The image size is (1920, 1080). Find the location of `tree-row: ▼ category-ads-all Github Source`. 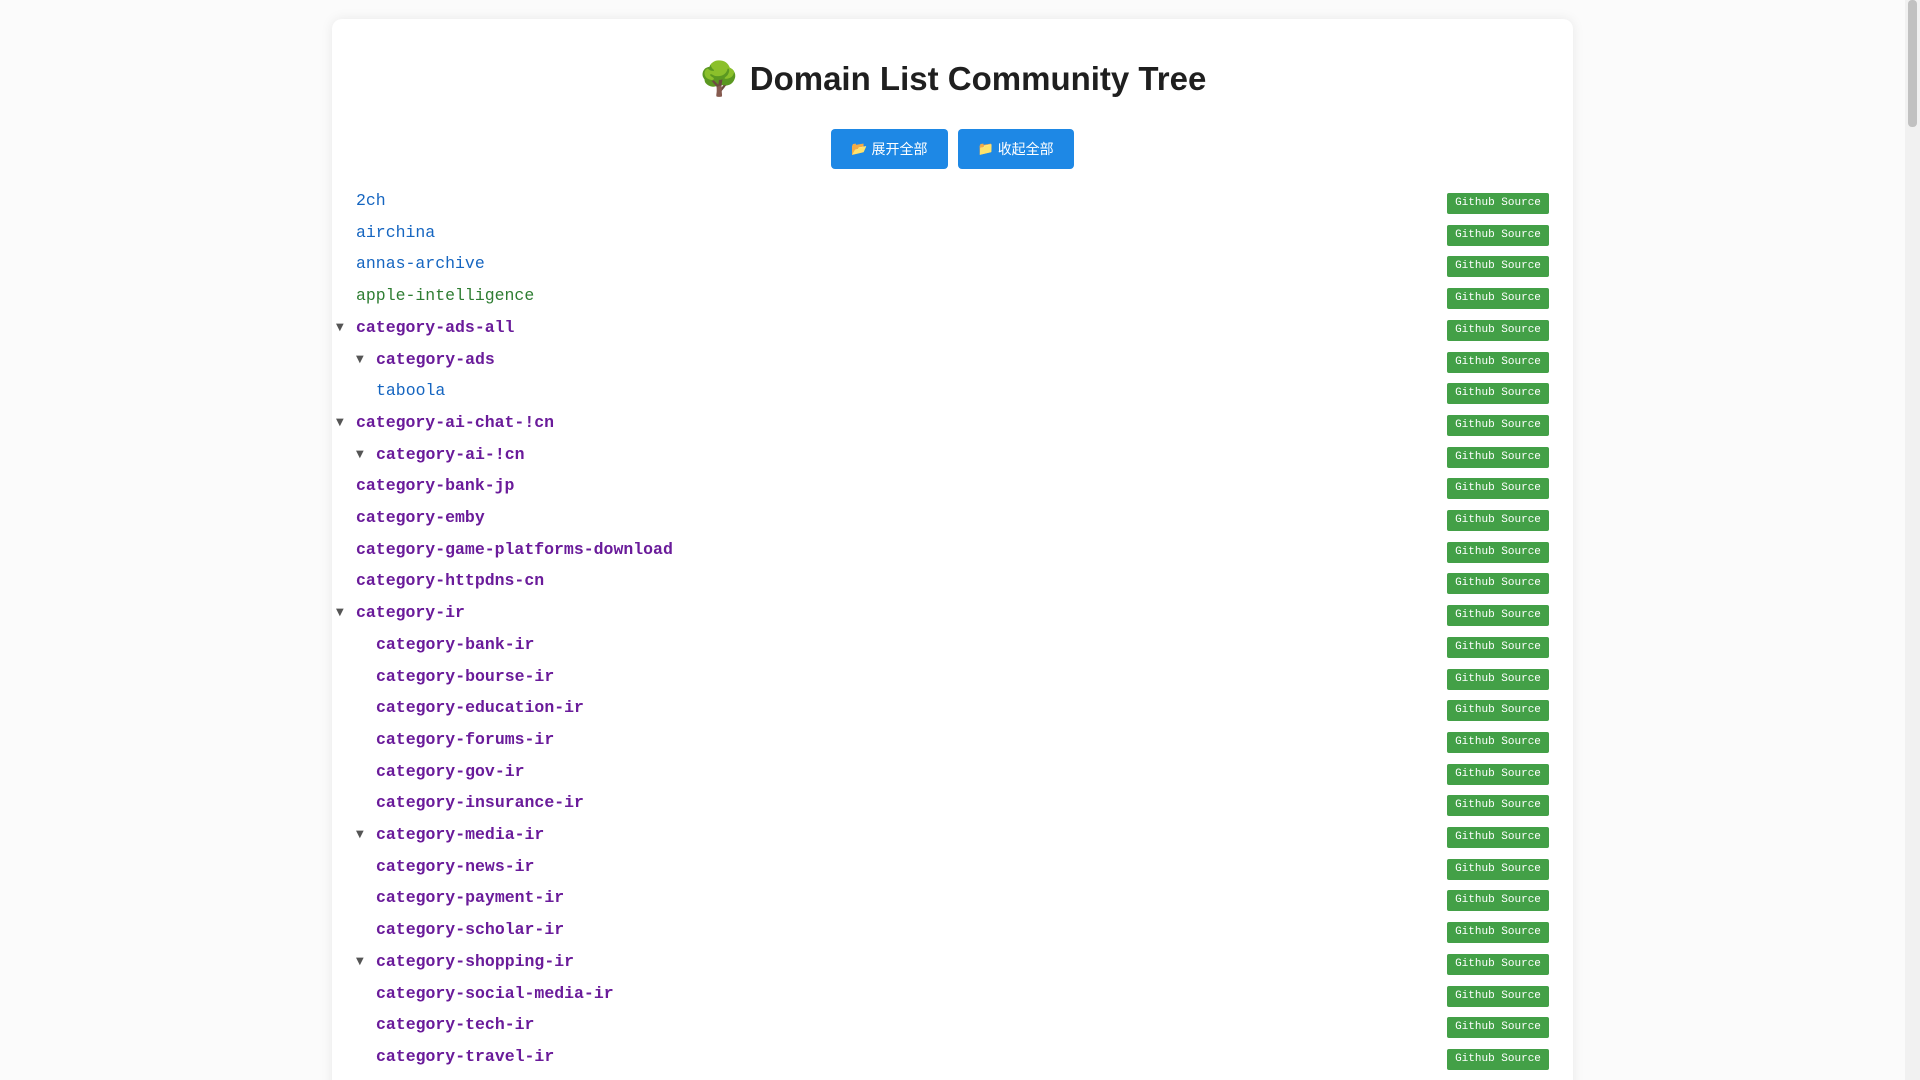

tree-row: ▼ category-ads-all Github Source is located at coordinates (952, 331).